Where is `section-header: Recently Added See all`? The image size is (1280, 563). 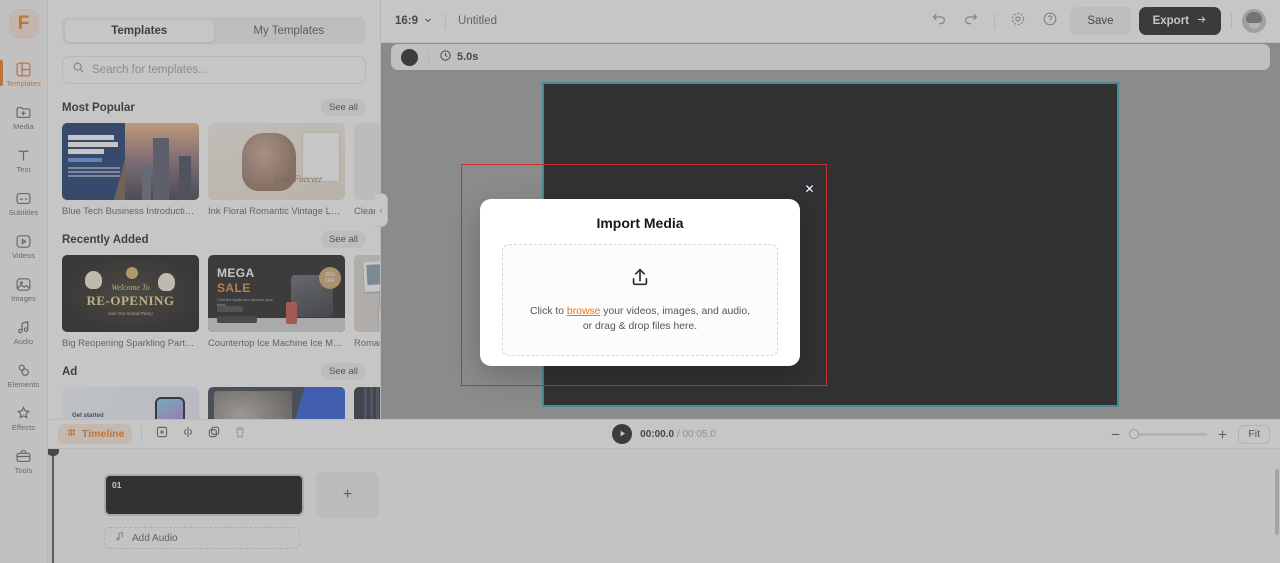 section-header: Recently Added See all is located at coordinates (221, 239).